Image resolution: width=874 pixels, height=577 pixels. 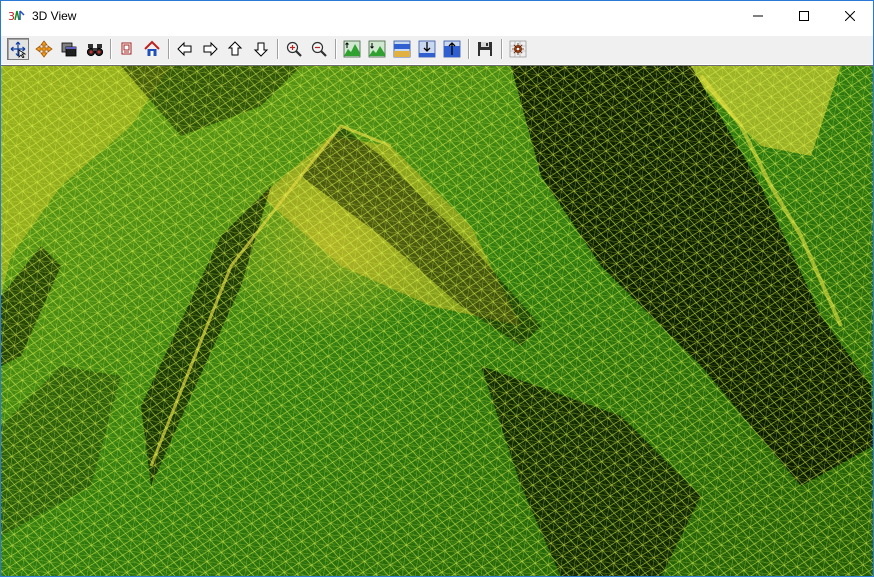 I want to click on rotate-tool-button, so click(x=18, y=49).